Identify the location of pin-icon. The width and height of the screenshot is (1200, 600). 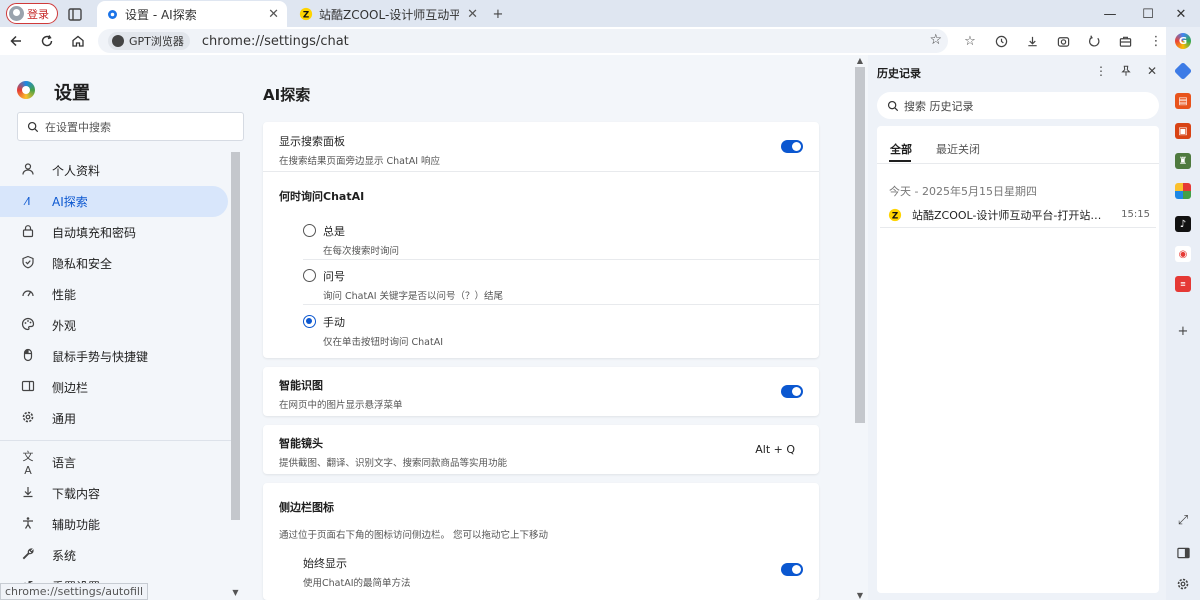
(1126, 71).